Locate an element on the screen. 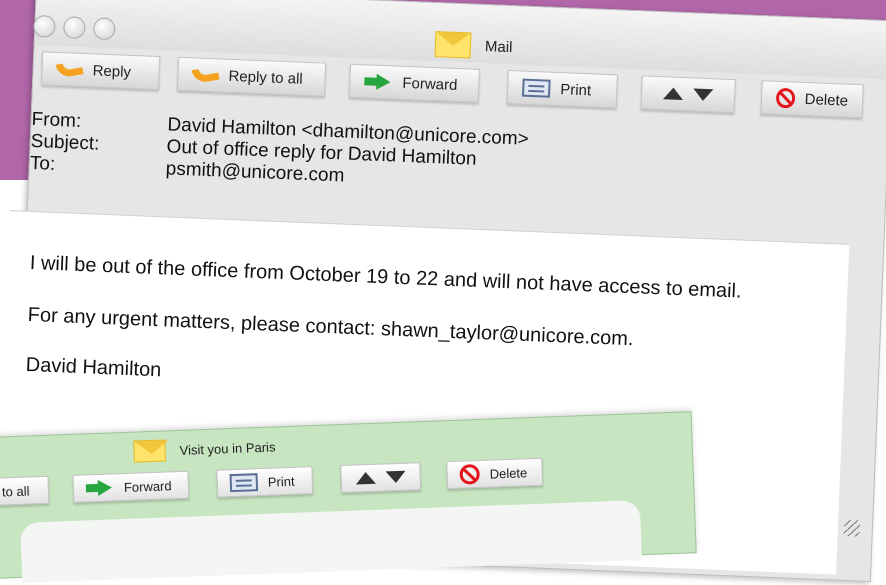 The image size is (886, 585). prev-next-button is located at coordinates (688, 94).